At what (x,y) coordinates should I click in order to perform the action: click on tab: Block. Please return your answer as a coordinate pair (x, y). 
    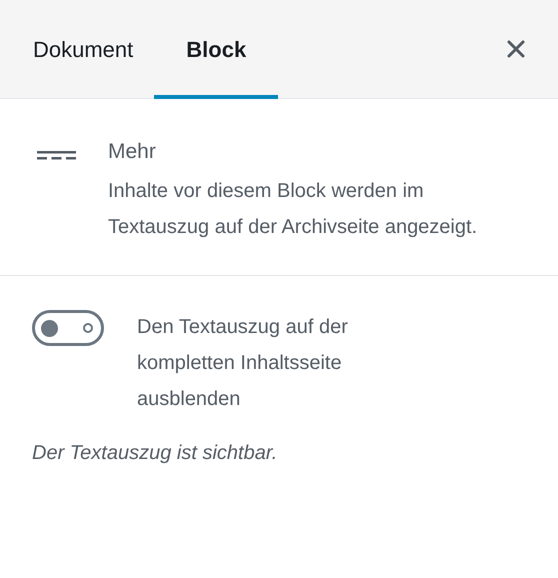
    Looking at the image, I should click on (216, 49).